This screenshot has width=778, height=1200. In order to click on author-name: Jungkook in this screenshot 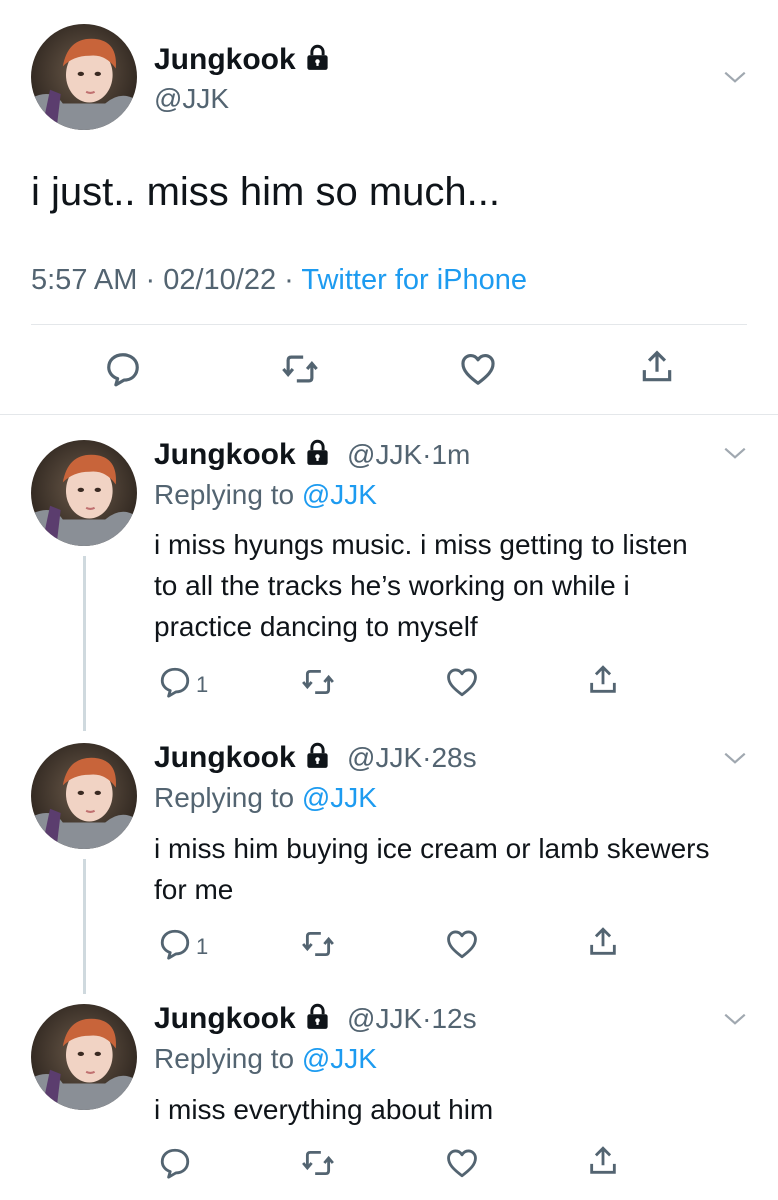, I will do `click(242, 61)`.